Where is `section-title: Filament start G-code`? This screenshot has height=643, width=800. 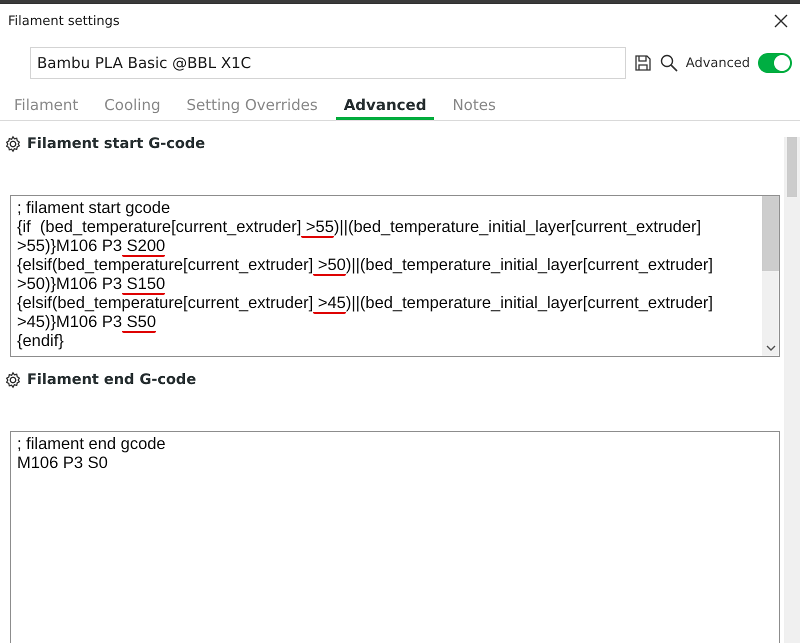 section-title: Filament start G-code is located at coordinates (116, 144).